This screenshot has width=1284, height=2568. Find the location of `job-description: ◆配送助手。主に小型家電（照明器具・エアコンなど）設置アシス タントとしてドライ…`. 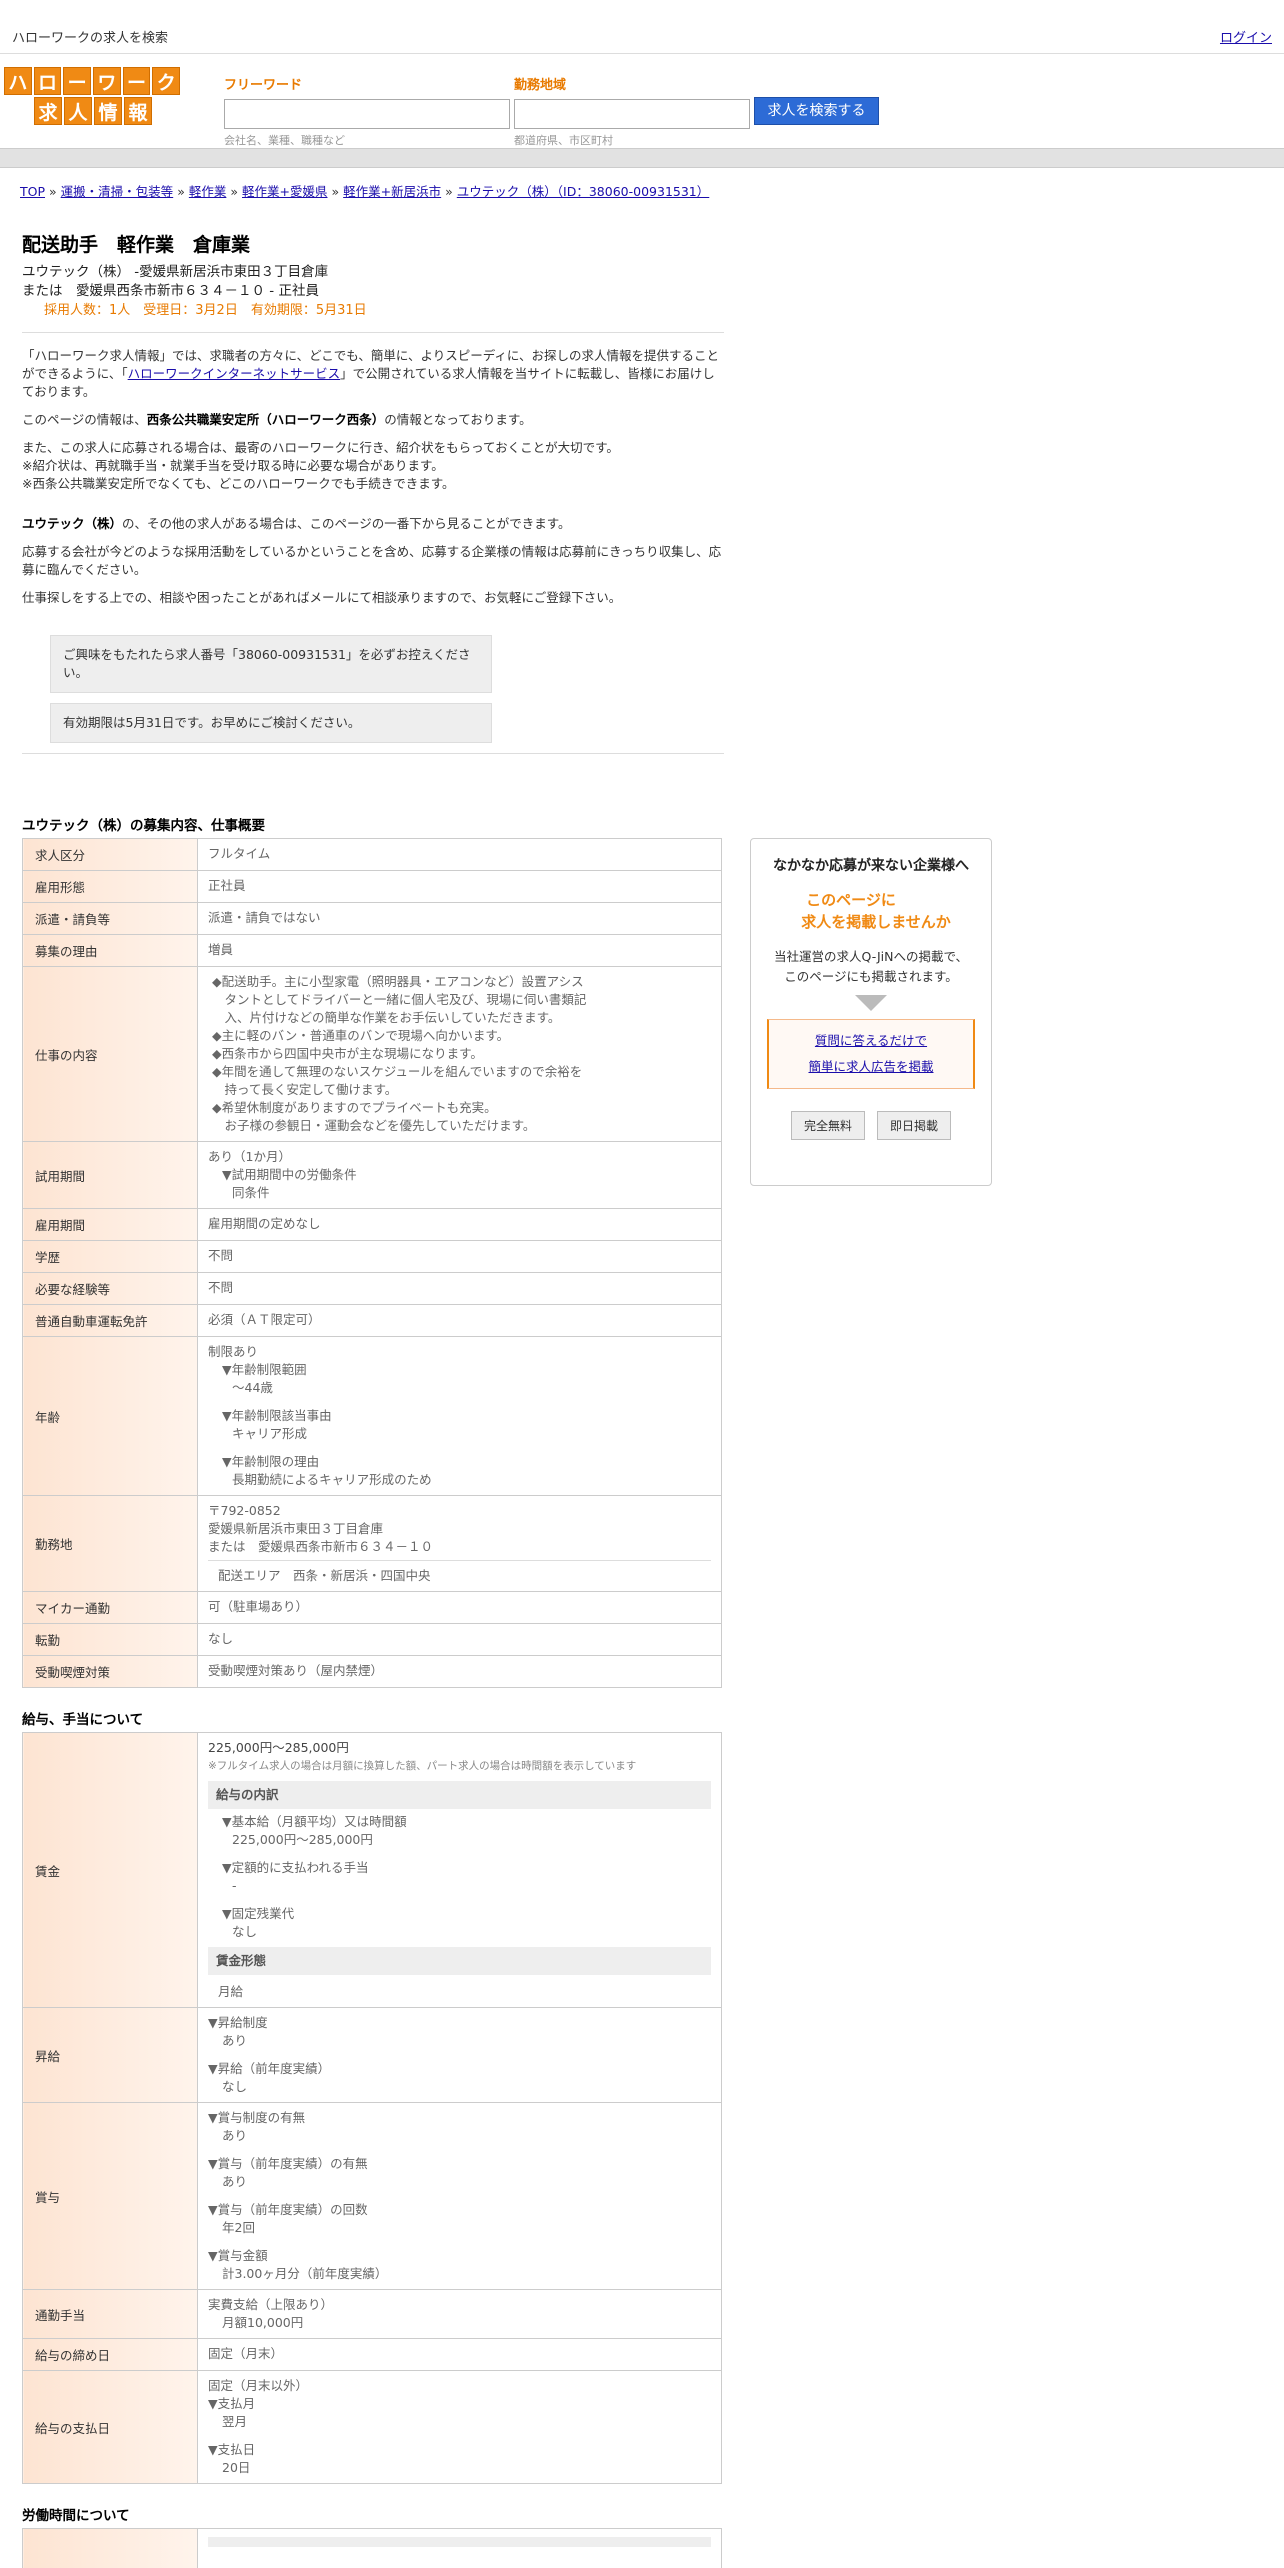

job-description: ◆配送助手。主に小型家電（照明器具・エアコンなど）設置アシス タントとしてドライ… is located at coordinates (459, 1054).